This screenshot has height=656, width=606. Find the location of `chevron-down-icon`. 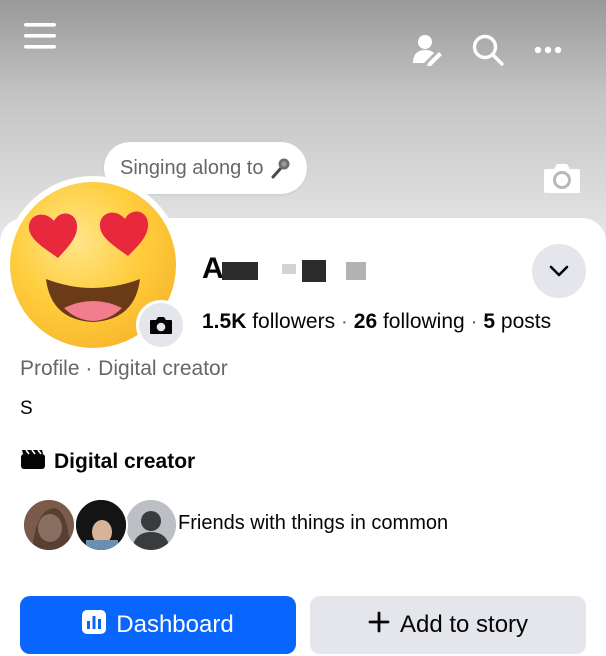

chevron-down-icon is located at coordinates (559, 271).